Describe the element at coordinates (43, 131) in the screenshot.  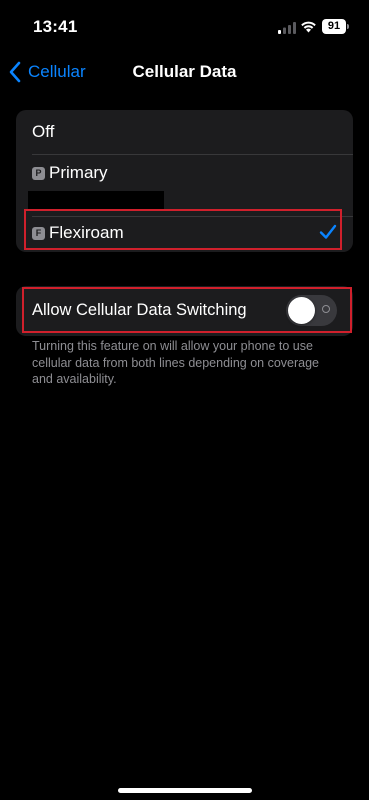
I see `option-off-label: Off` at that location.